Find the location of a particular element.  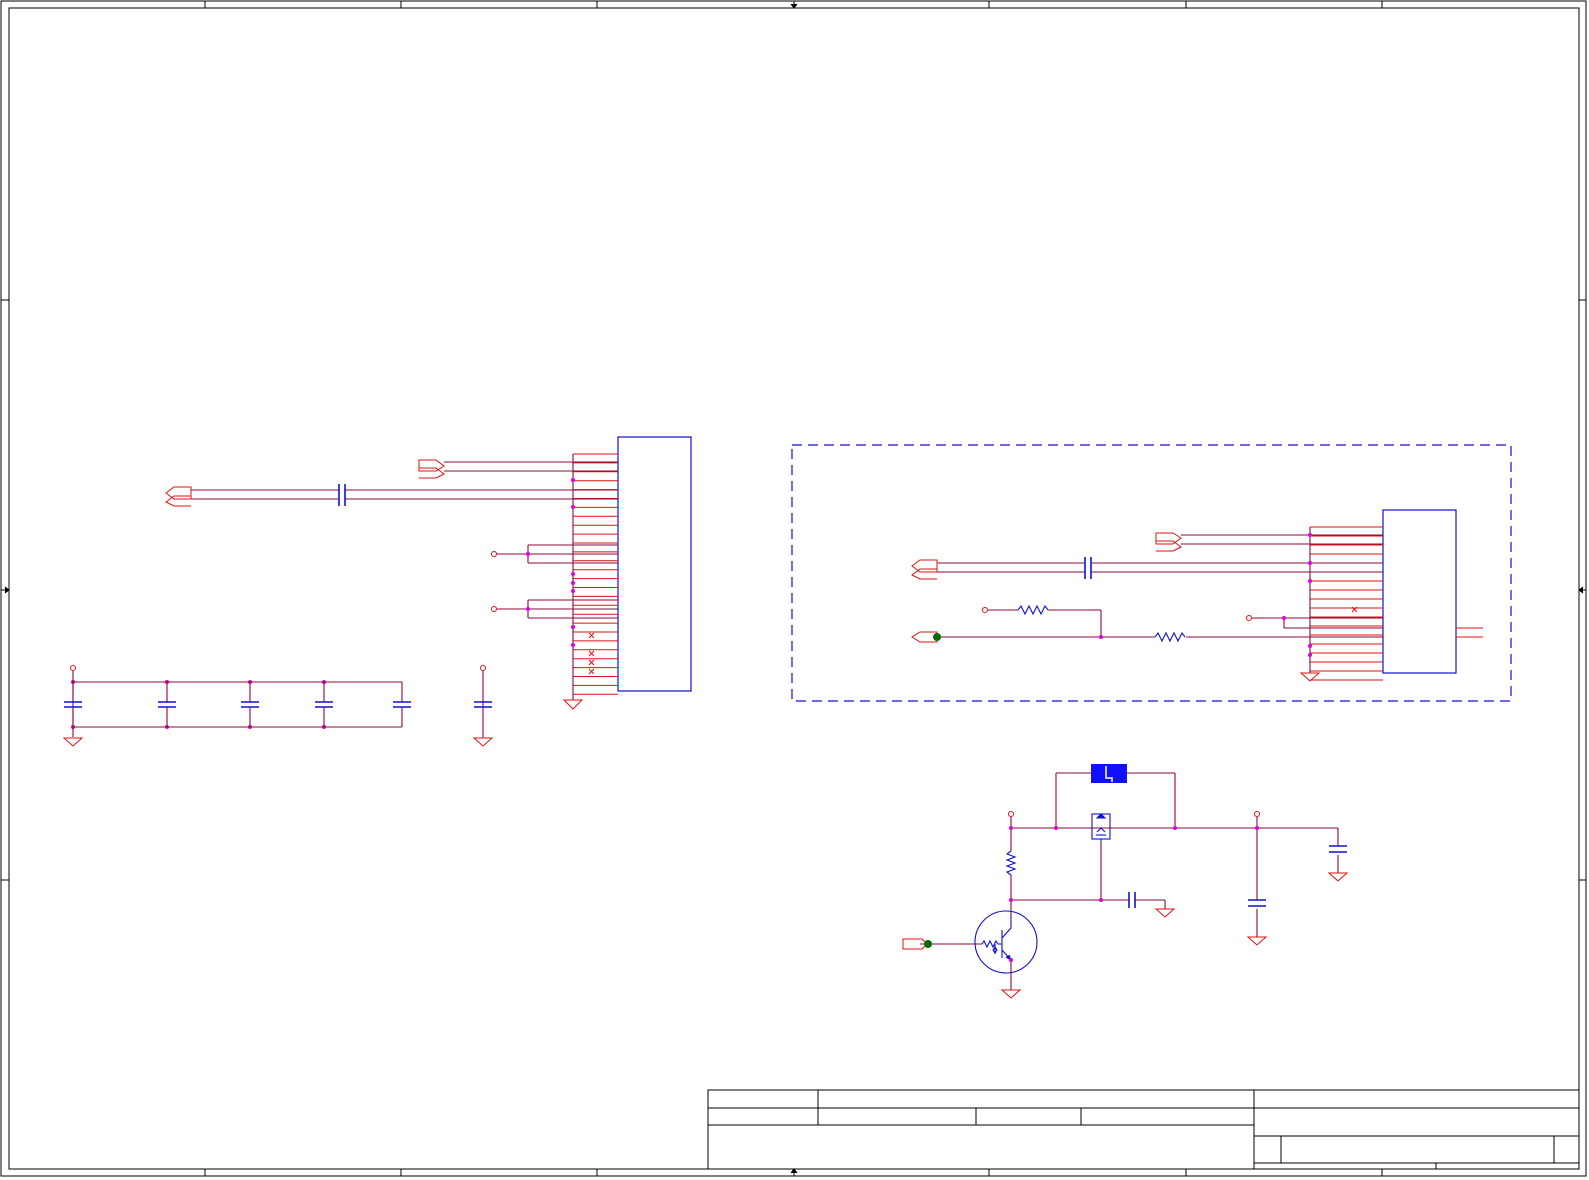

switch-junctions is located at coordinates (1134, 894).